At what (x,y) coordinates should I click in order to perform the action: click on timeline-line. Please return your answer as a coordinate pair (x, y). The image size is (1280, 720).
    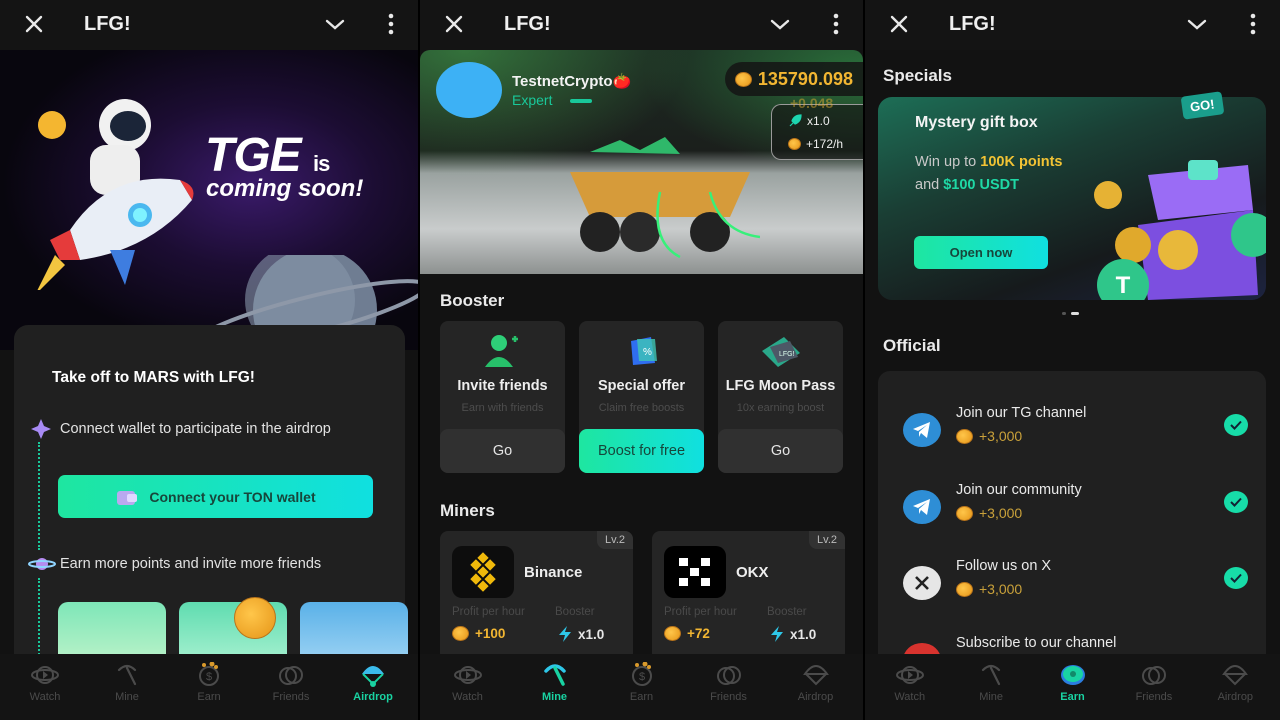
    Looking at the image, I should click on (39, 496).